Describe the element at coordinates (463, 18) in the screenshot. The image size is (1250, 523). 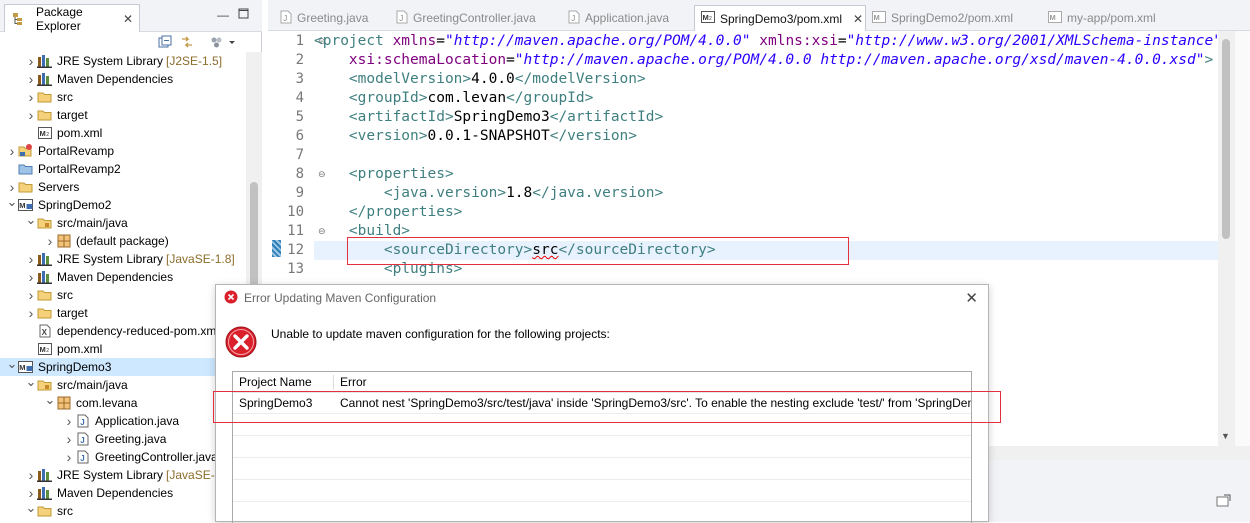
I see `tab-greetingcontroller-java: J GreetingController.java` at that location.